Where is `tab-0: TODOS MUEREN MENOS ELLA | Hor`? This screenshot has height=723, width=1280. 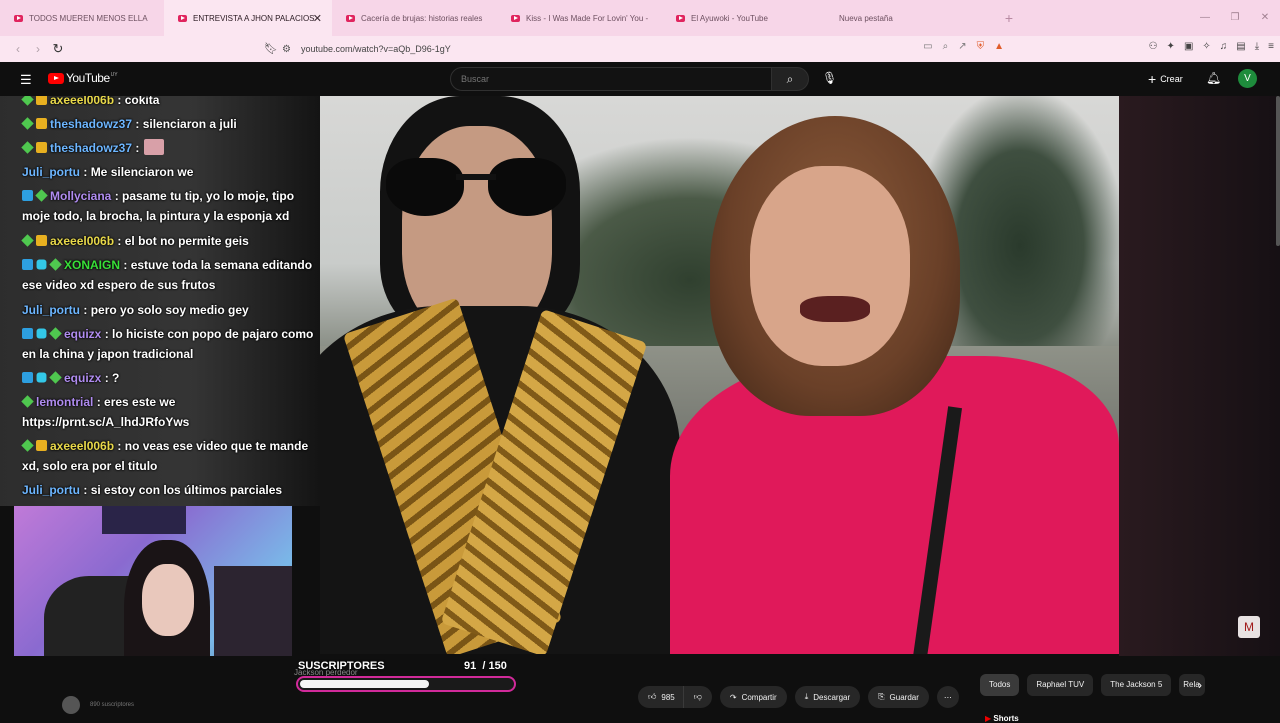
tab-0: TODOS MUEREN MENOS ELLA | Hor is located at coordinates (82, 18).